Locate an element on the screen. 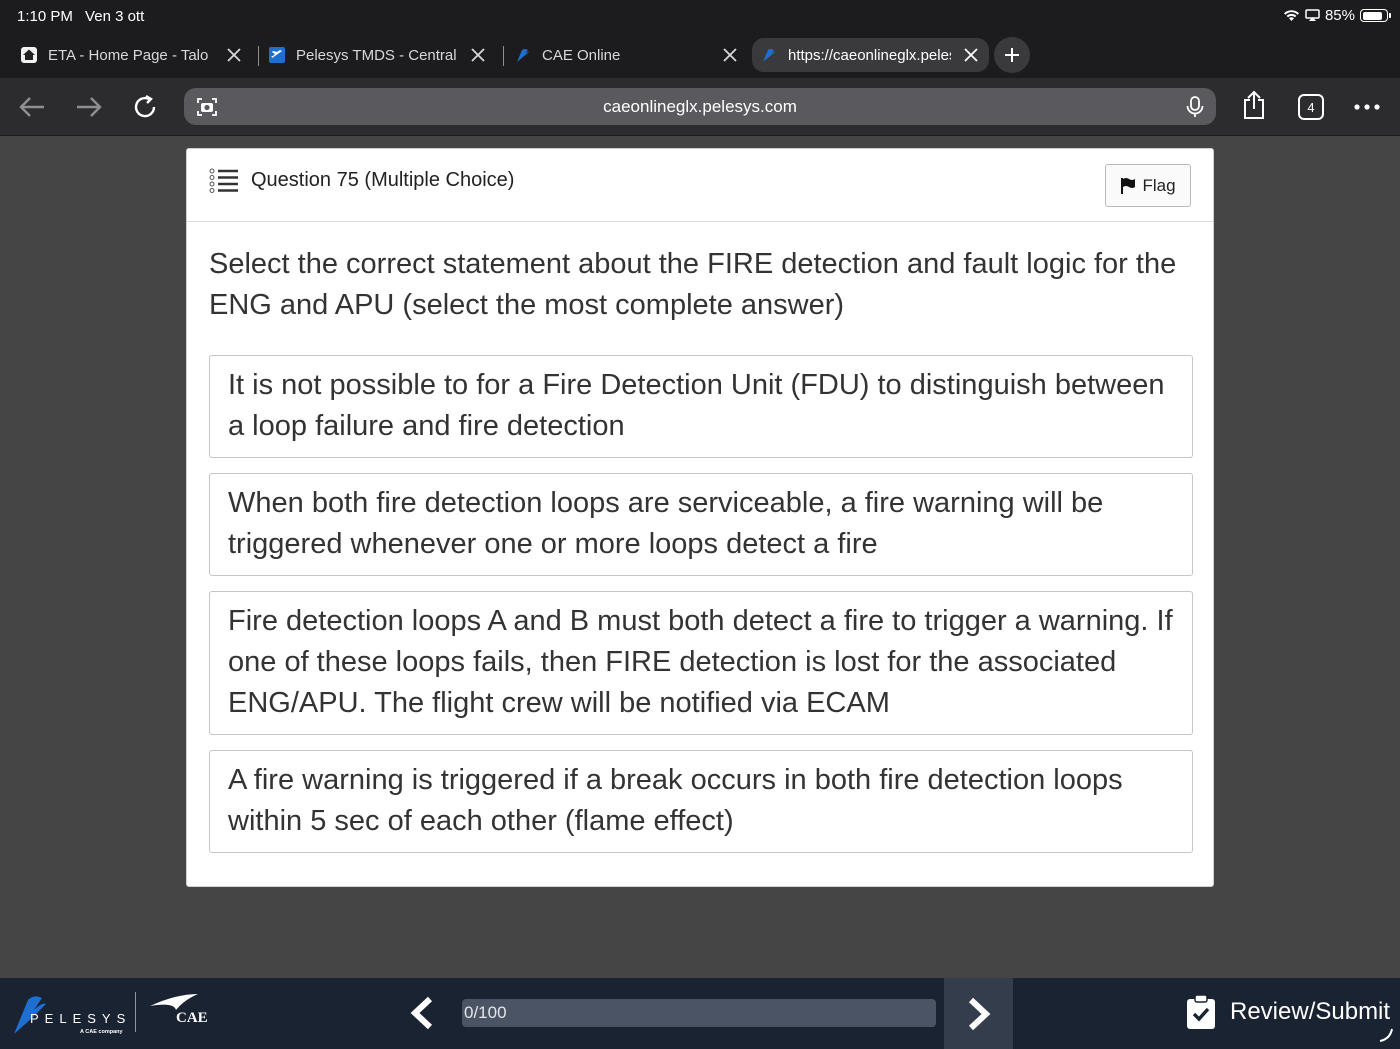 The width and height of the screenshot is (1400, 1049). next-question-button is located at coordinates (978, 1013).